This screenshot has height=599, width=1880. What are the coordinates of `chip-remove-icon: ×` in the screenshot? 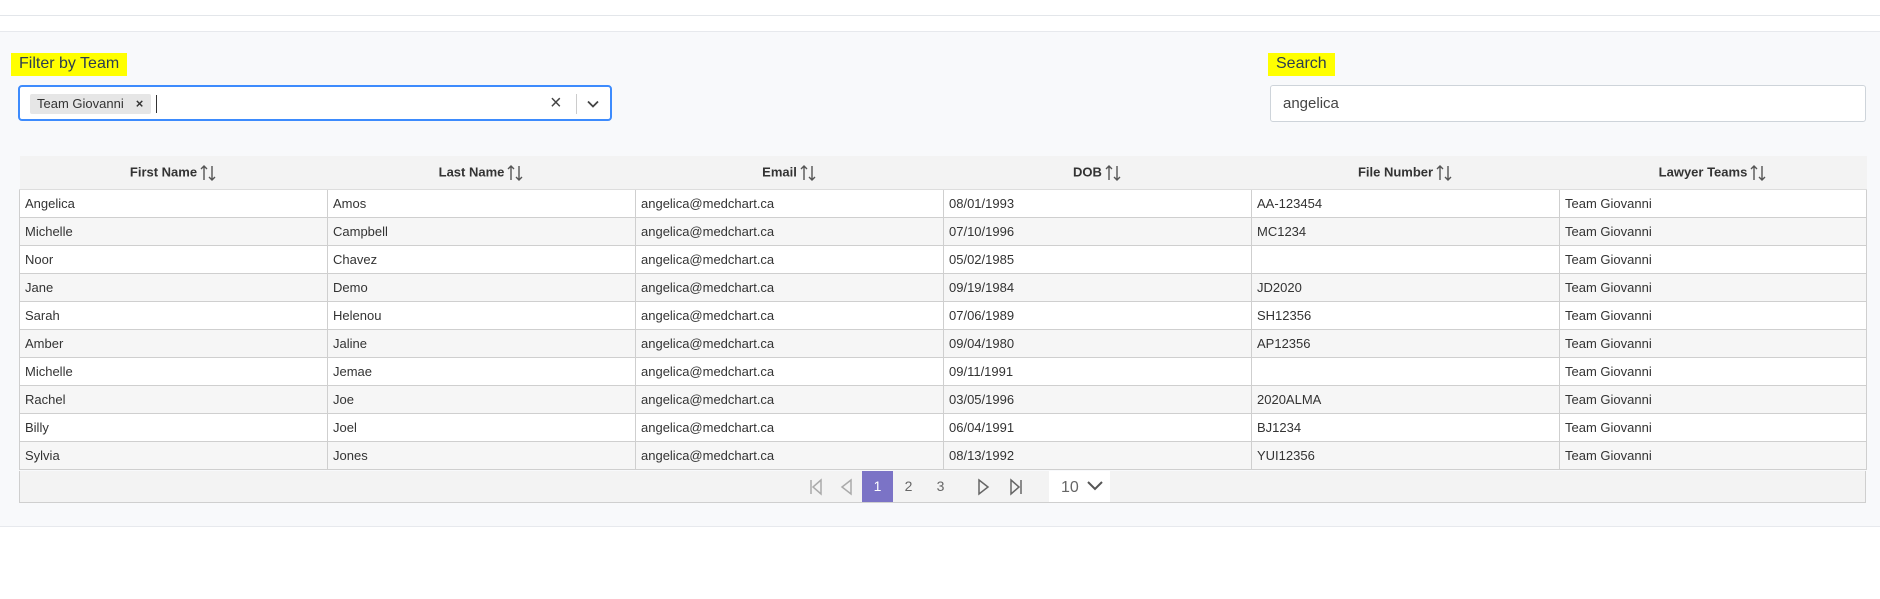 It's located at (140, 104).